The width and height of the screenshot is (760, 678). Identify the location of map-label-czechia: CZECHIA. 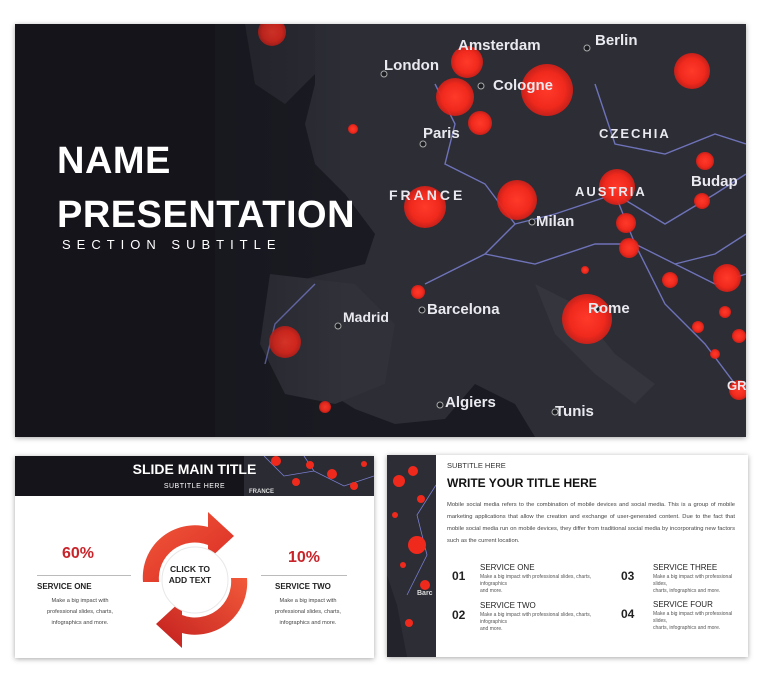
(635, 133).